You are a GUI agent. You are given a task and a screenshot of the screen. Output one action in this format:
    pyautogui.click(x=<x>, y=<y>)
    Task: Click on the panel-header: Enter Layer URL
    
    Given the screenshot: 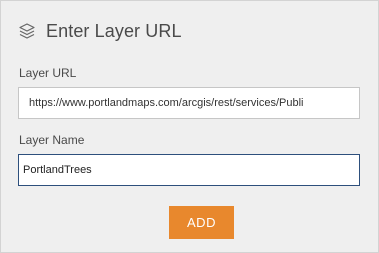 What is the action you would take?
    pyautogui.click(x=99, y=31)
    